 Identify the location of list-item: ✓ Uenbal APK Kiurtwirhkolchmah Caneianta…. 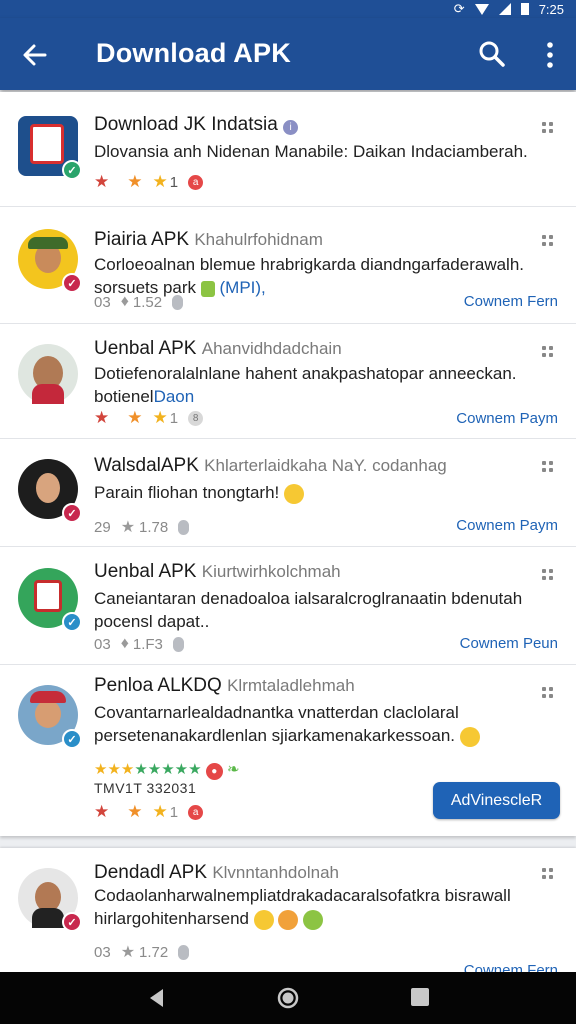
(288, 606).